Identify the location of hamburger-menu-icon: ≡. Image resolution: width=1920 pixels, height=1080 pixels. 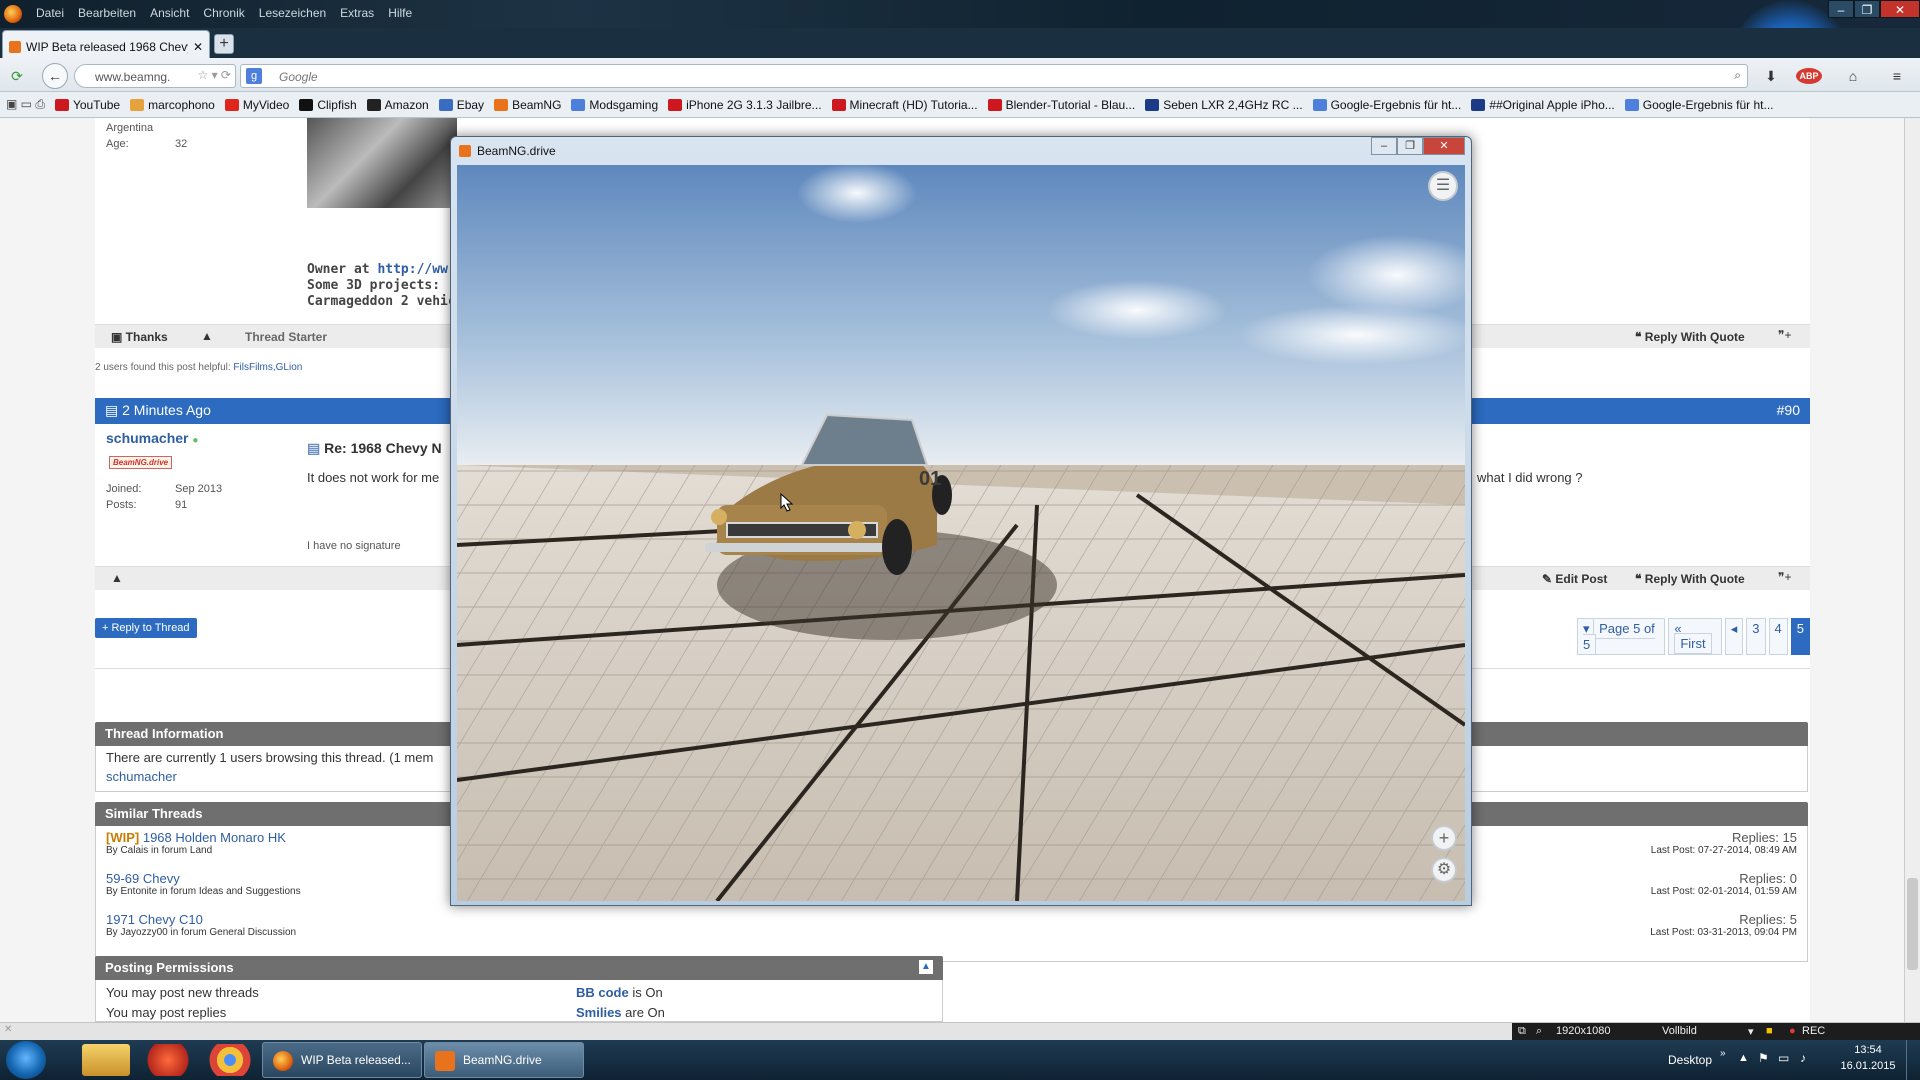
(1897, 76).